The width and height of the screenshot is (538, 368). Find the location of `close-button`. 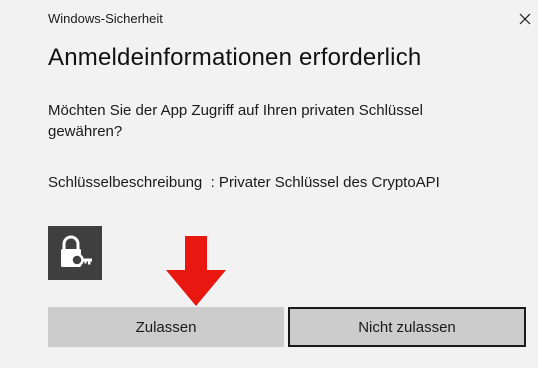

close-button is located at coordinates (525, 19).